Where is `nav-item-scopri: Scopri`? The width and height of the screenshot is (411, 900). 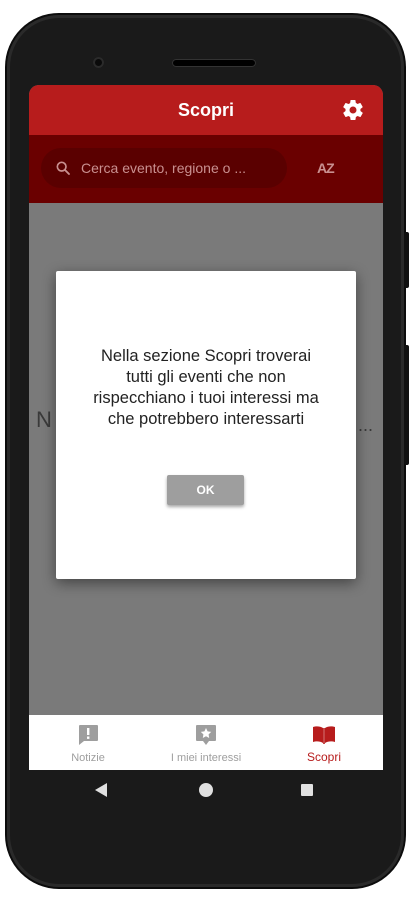 nav-item-scopri: Scopri is located at coordinates (324, 742).